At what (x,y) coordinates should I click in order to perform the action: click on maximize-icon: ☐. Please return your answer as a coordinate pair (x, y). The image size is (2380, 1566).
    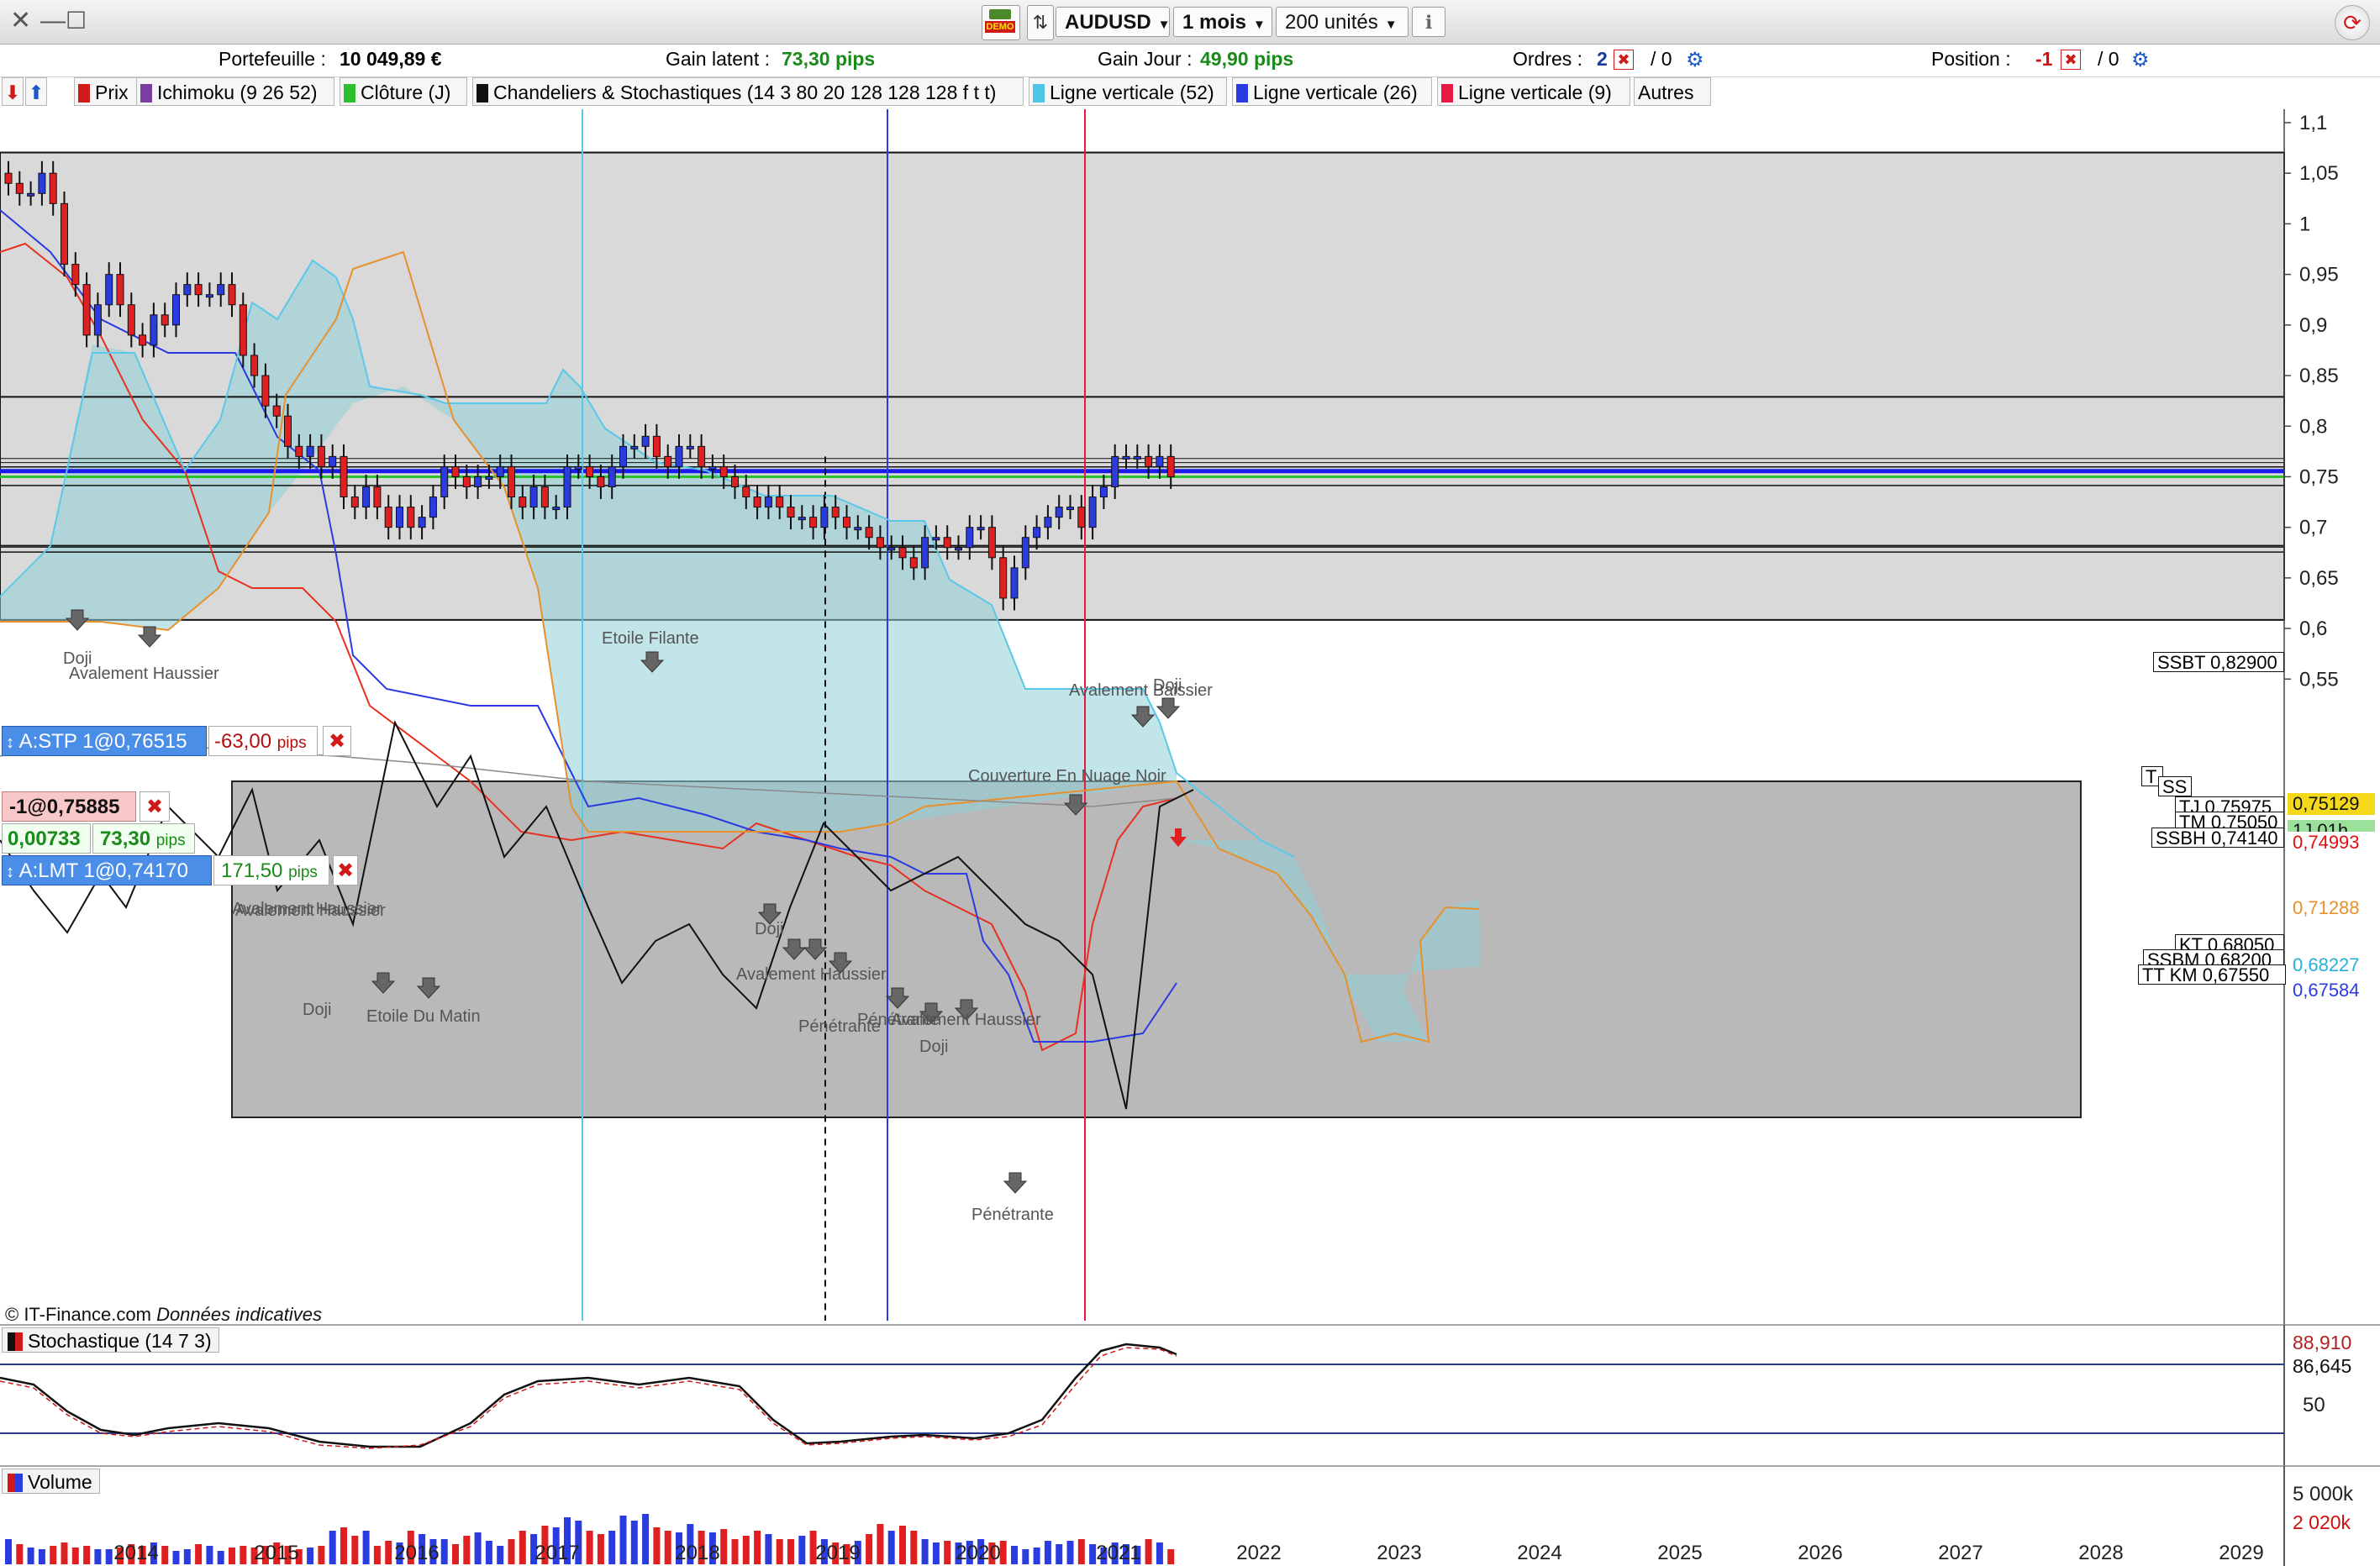
    Looking at the image, I should click on (76, 21).